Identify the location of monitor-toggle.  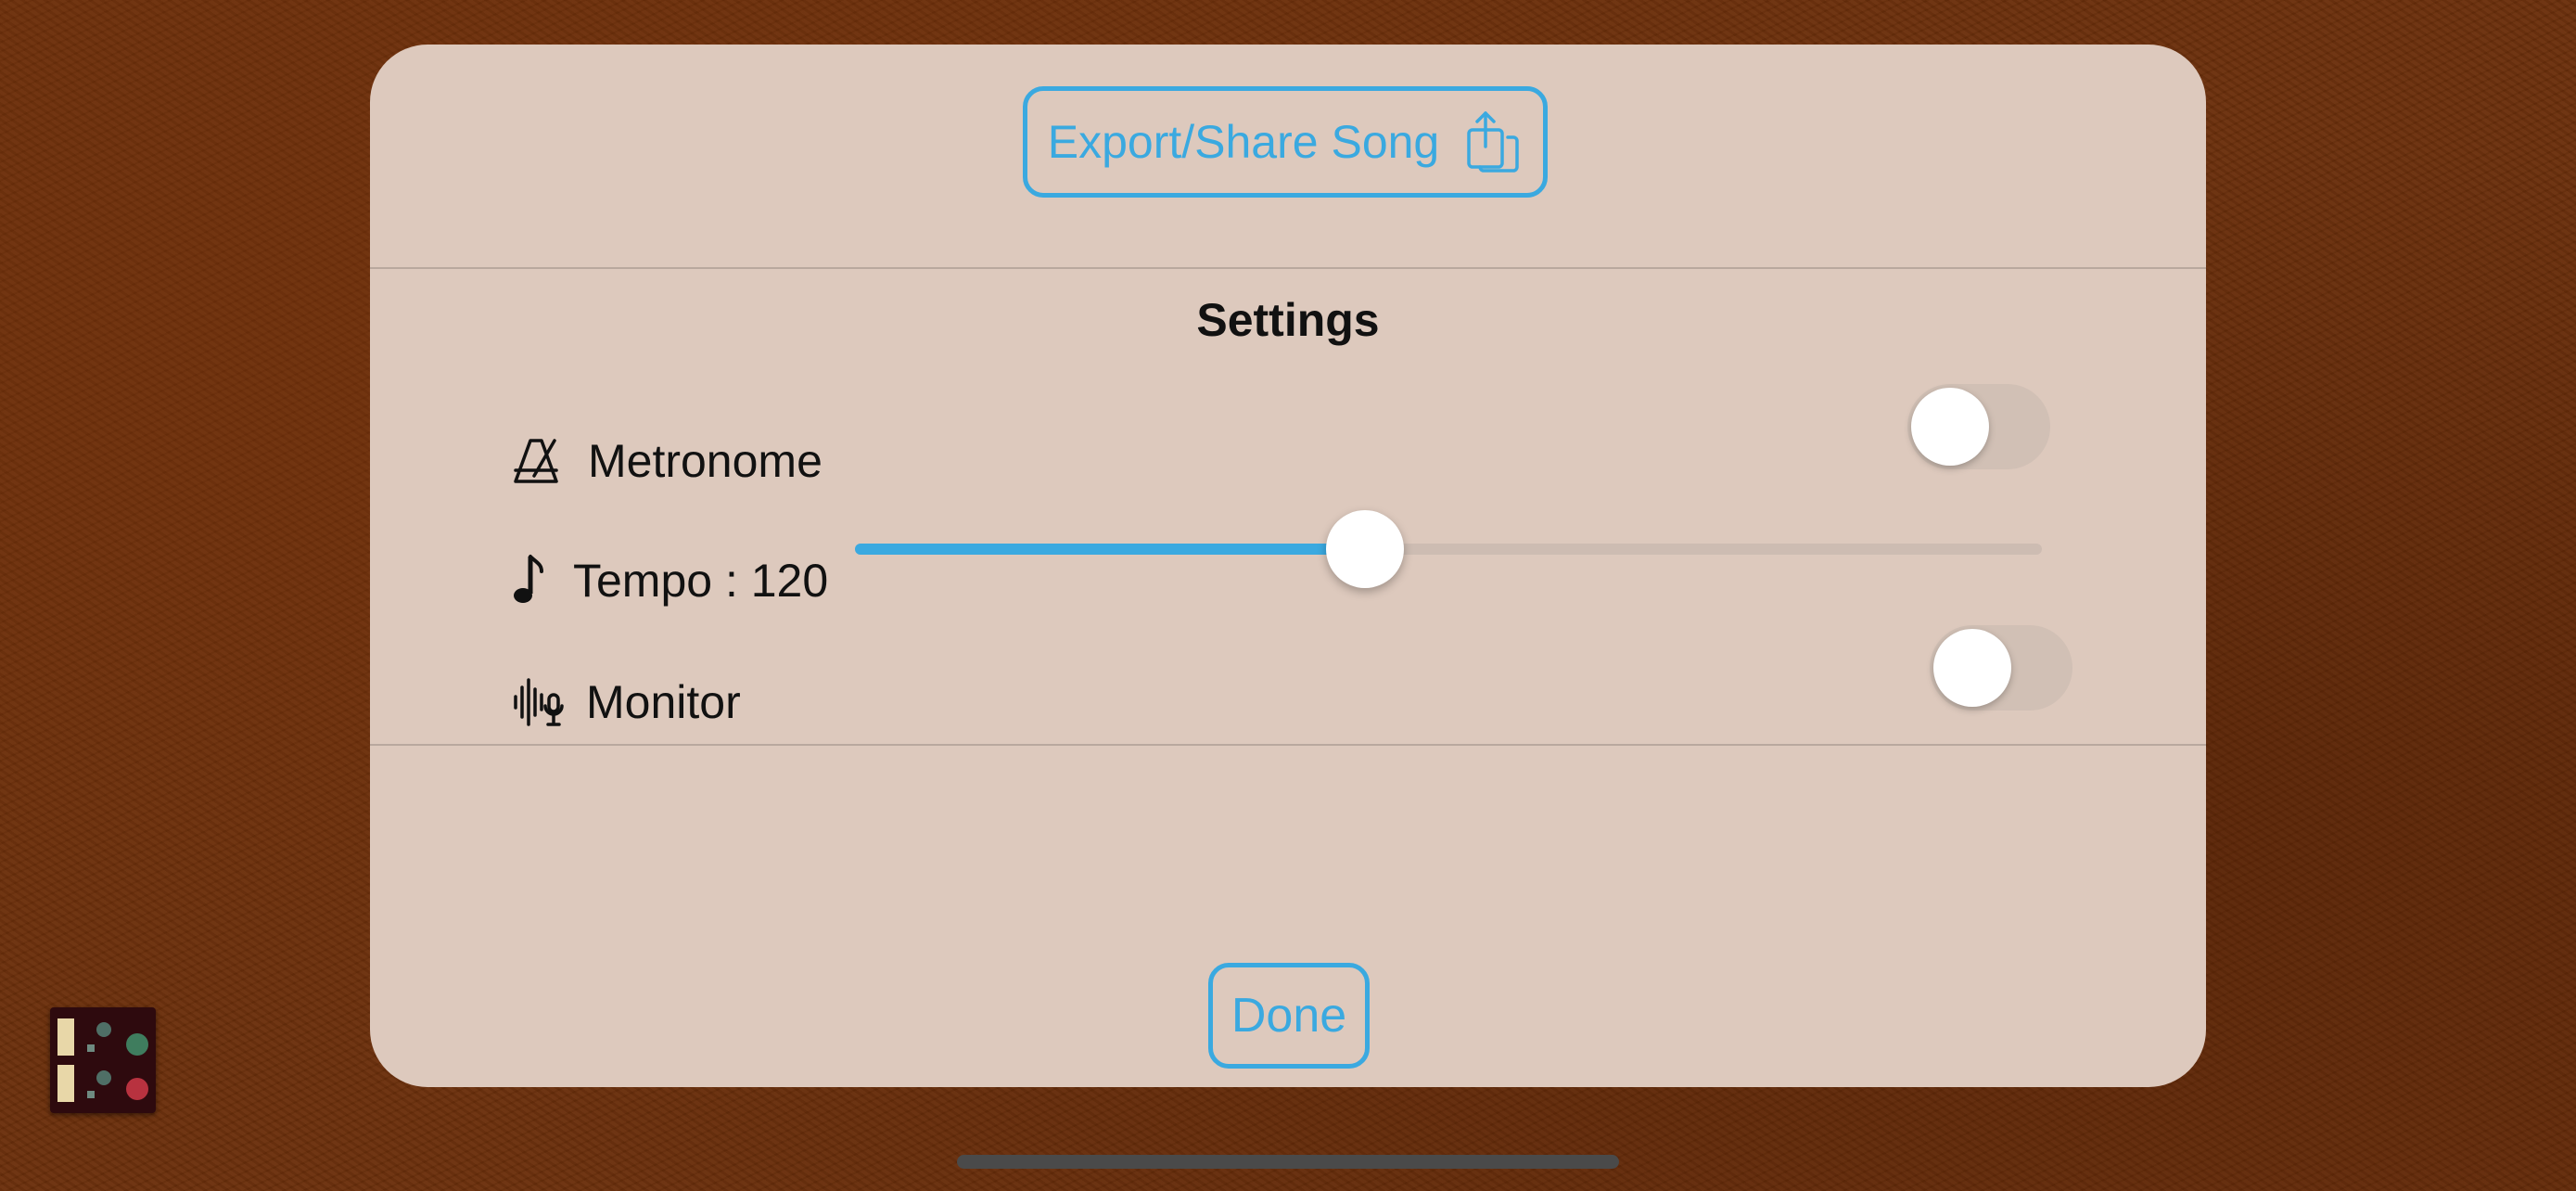
(2001, 668).